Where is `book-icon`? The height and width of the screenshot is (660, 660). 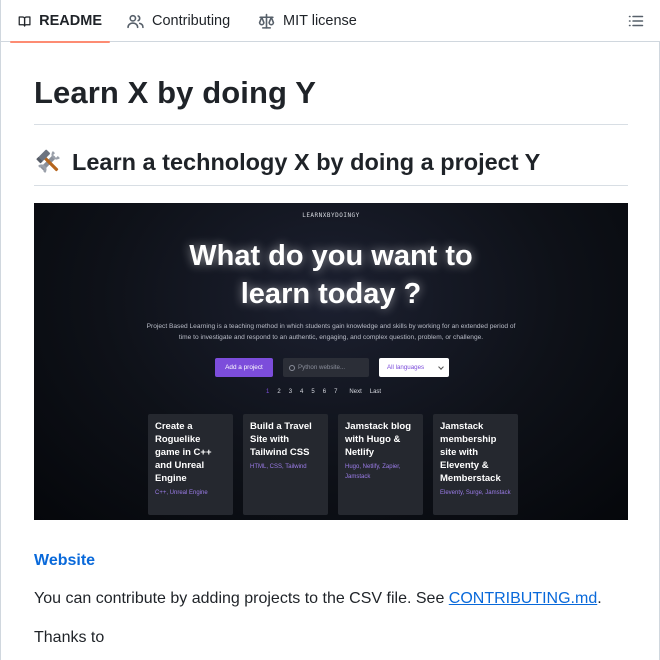
book-icon is located at coordinates (24, 21).